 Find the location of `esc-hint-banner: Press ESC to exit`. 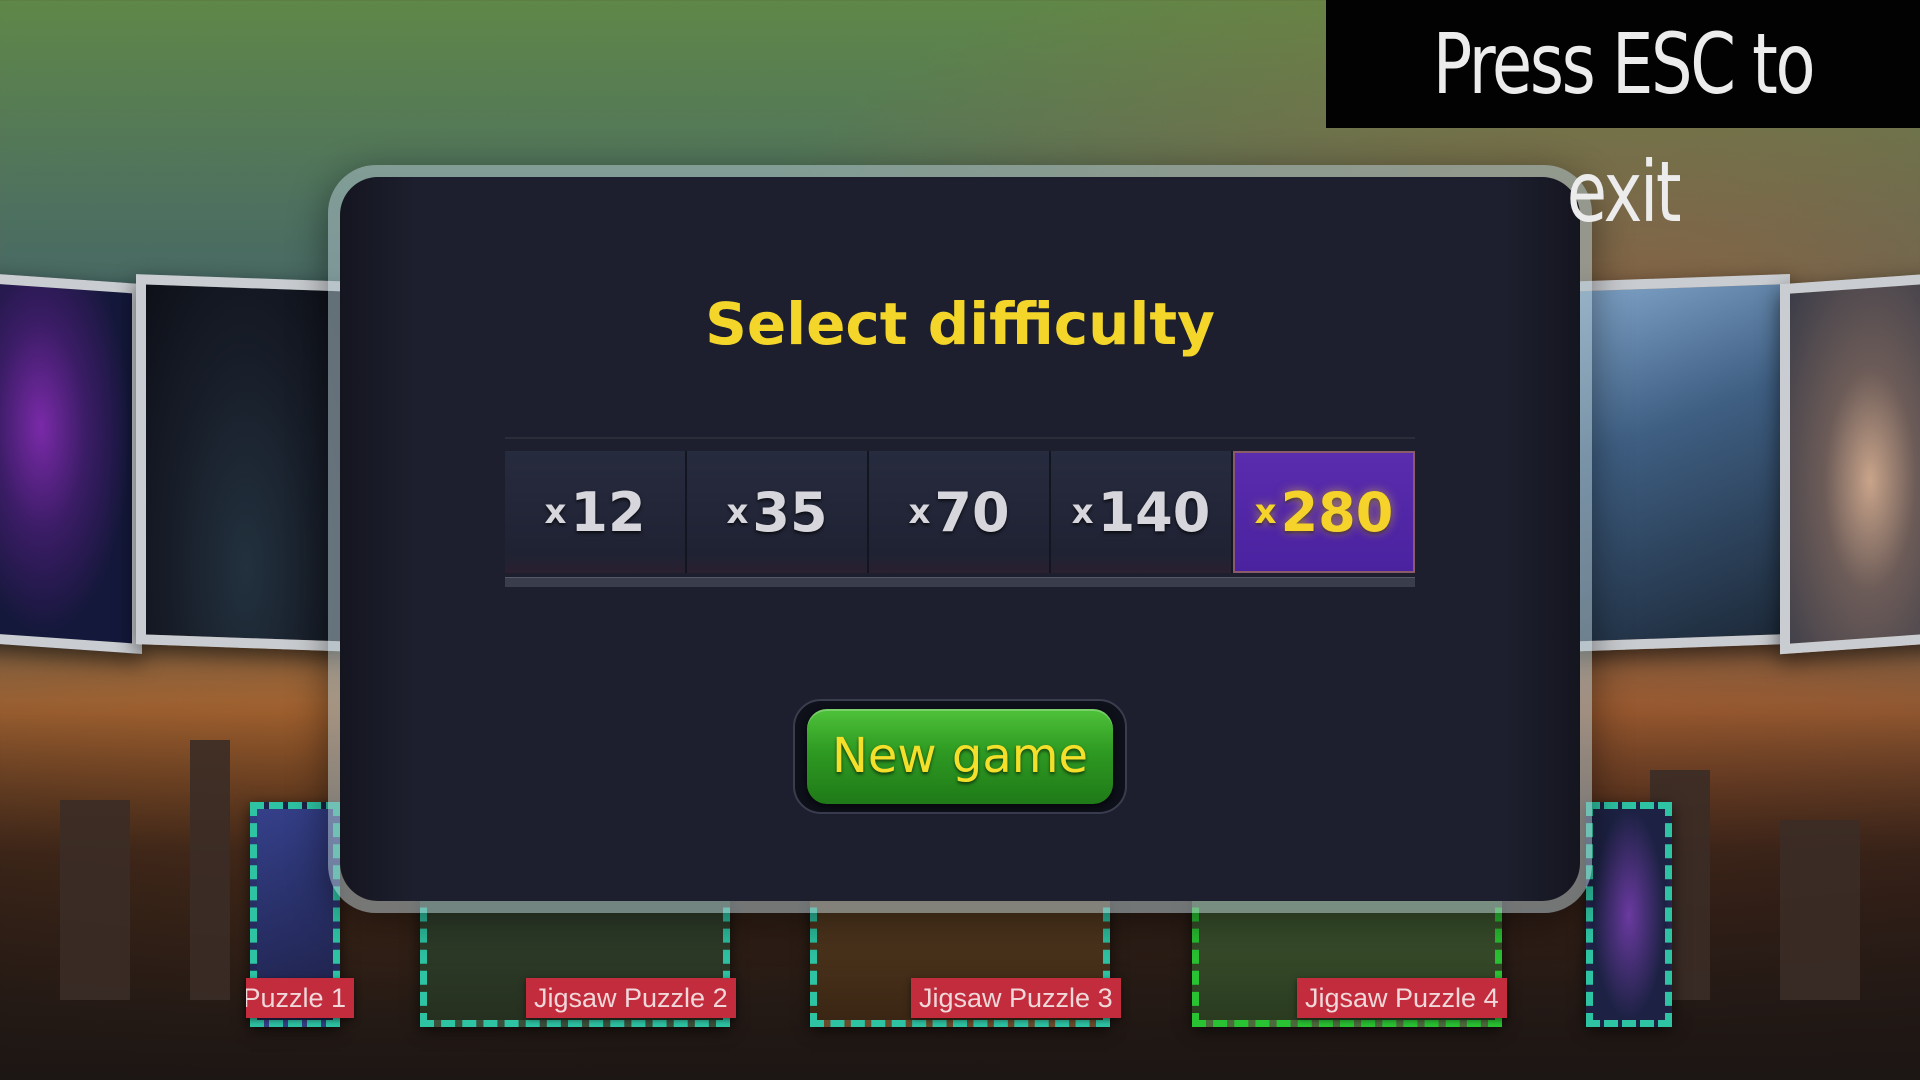

esc-hint-banner: Press ESC to exit is located at coordinates (1623, 120).